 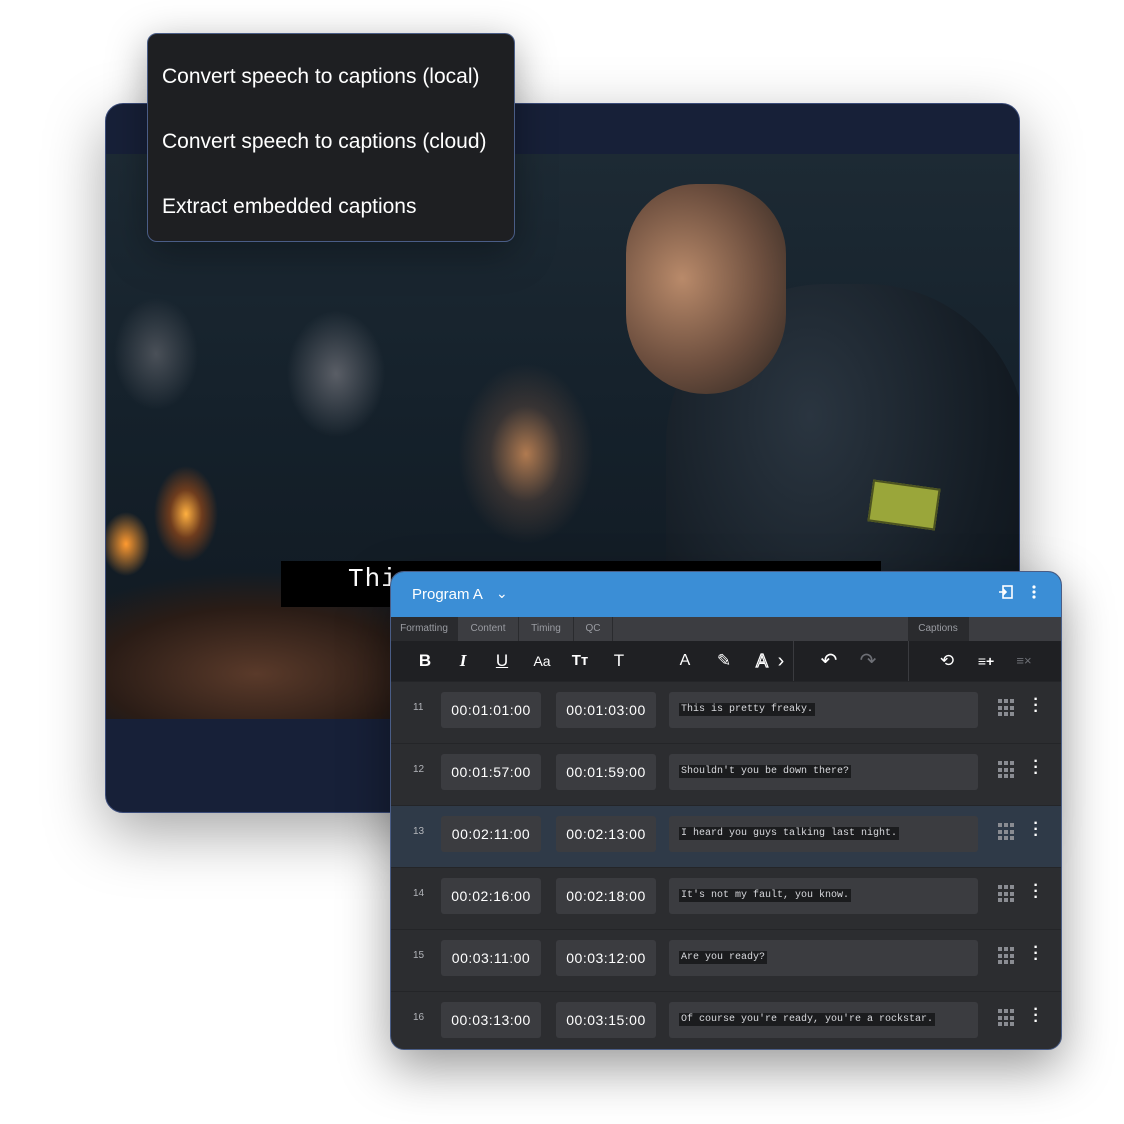 What do you see at coordinates (986, 661) in the screenshot?
I see `add-caption-icon: ≡+` at bounding box center [986, 661].